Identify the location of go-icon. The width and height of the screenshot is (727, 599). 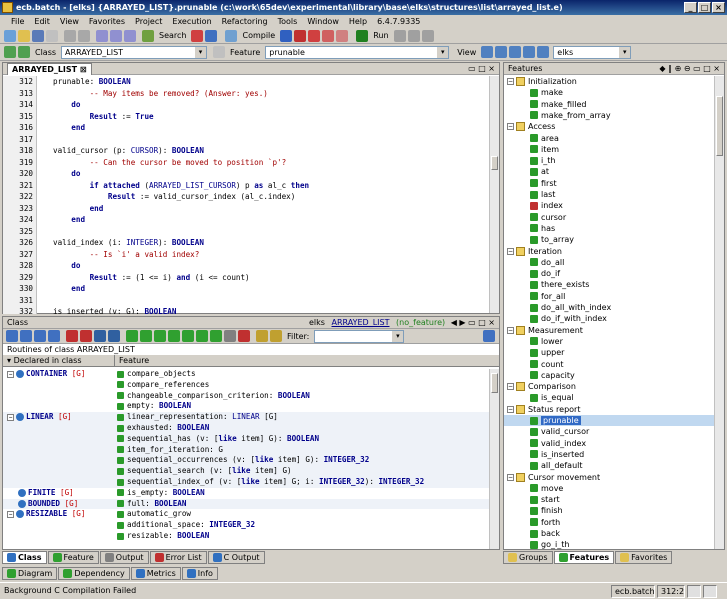
(262, 336).